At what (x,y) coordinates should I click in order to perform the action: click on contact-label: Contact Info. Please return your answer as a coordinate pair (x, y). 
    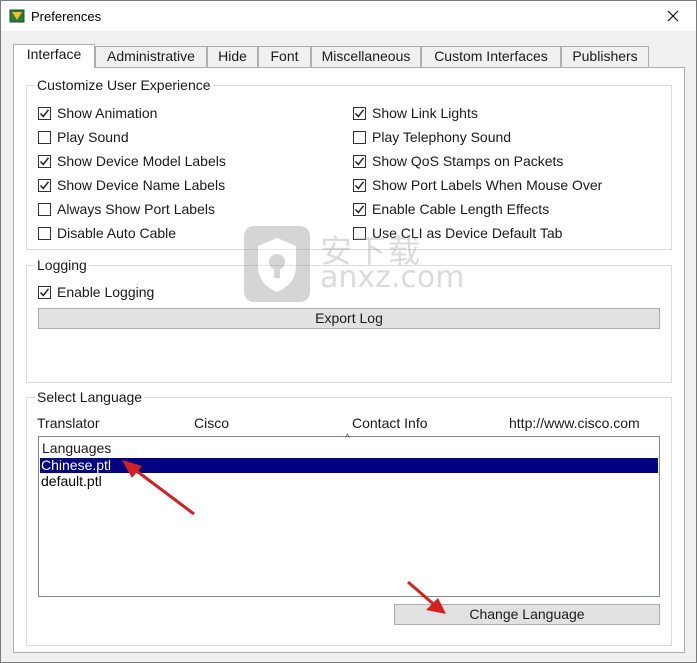
    Looking at the image, I should click on (390, 423).